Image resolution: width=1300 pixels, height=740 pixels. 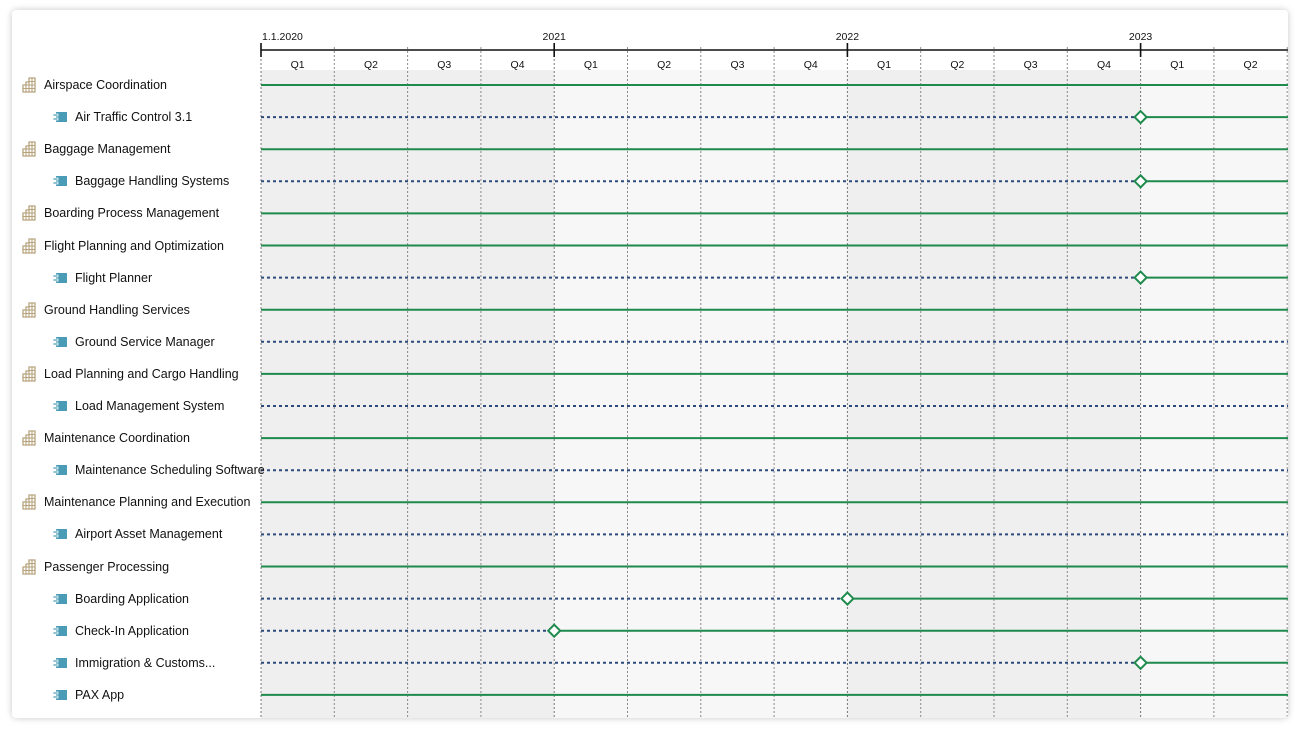 I want to click on application-row: Air Traffic Control 3.1, so click(x=157, y=117).